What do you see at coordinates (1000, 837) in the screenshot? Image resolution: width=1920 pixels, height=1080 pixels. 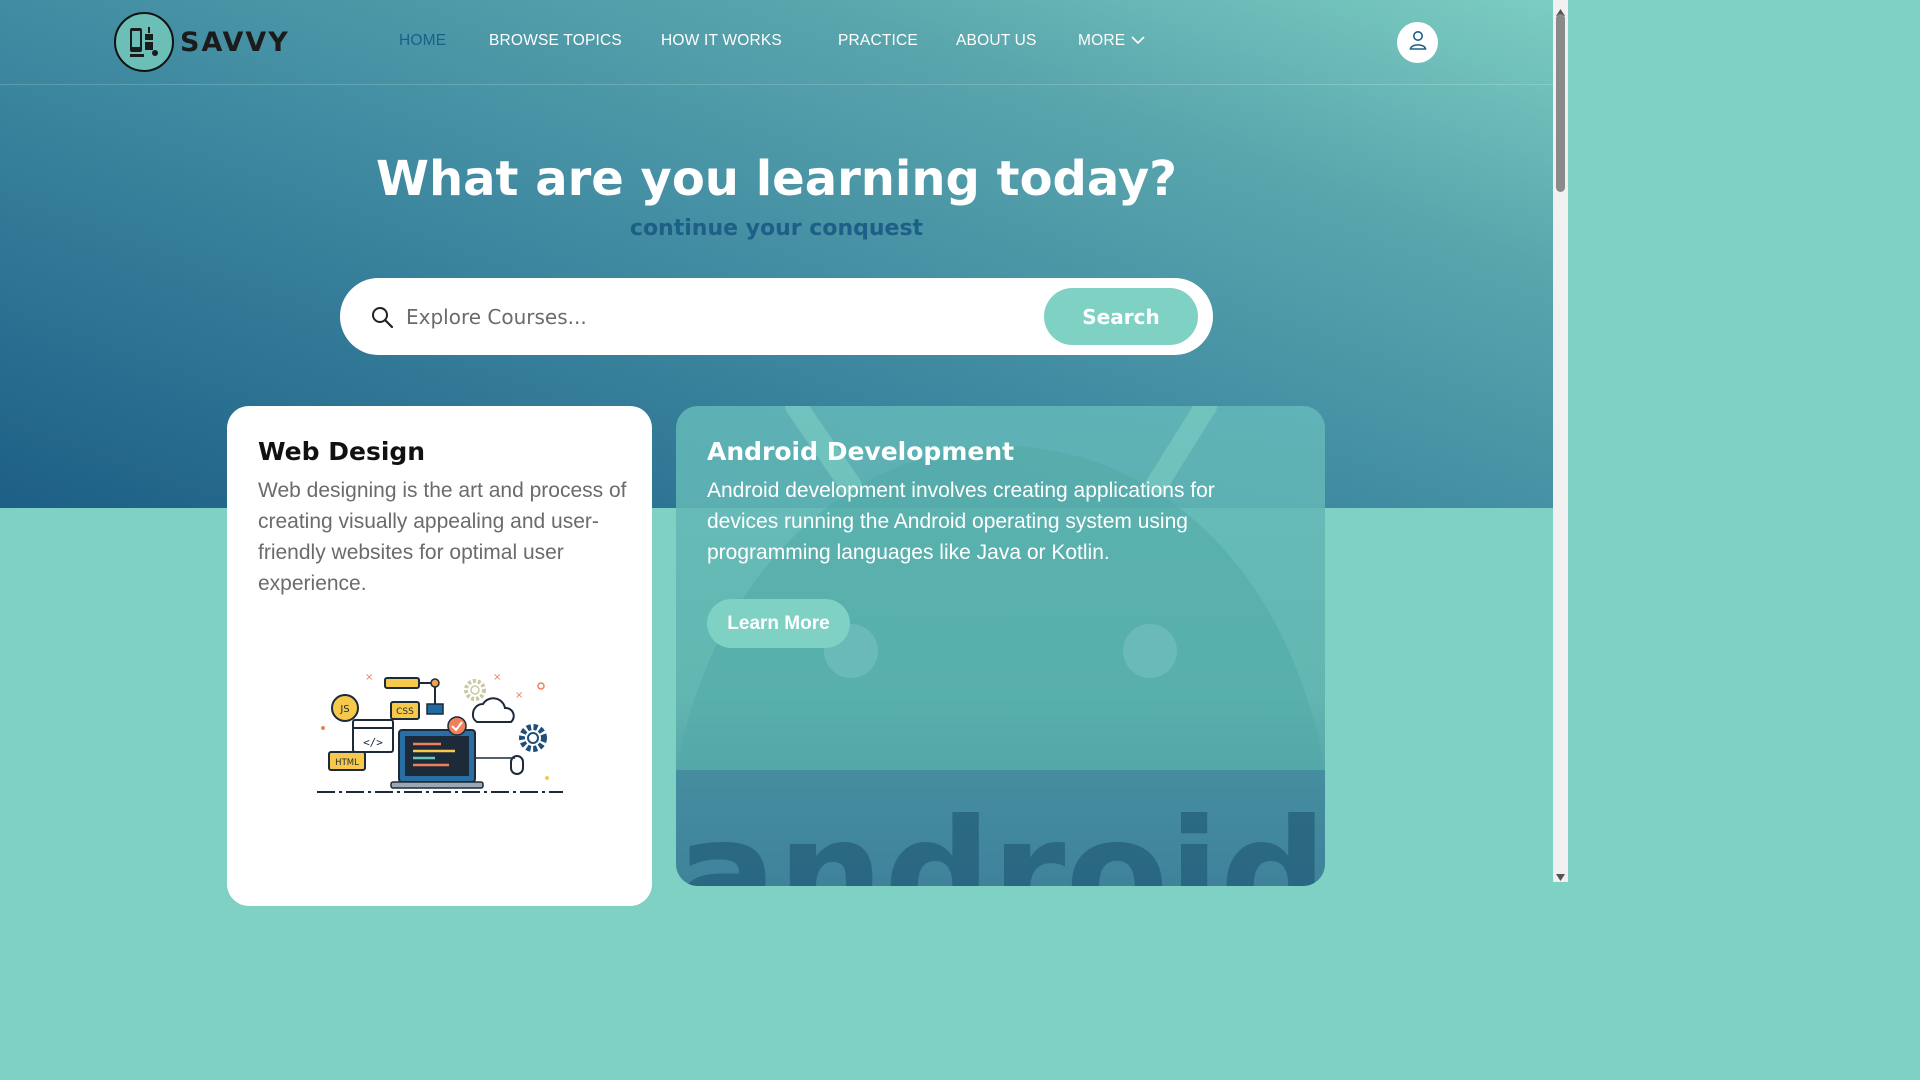 I see `android-background-word: android` at bounding box center [1000, 837].